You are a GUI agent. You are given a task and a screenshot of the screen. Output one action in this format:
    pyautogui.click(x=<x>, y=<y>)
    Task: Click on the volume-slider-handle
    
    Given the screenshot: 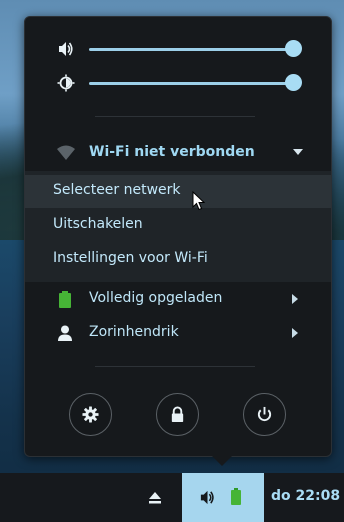 What is the action you would take?
    pyautogui.click(x=293, y=48)
    